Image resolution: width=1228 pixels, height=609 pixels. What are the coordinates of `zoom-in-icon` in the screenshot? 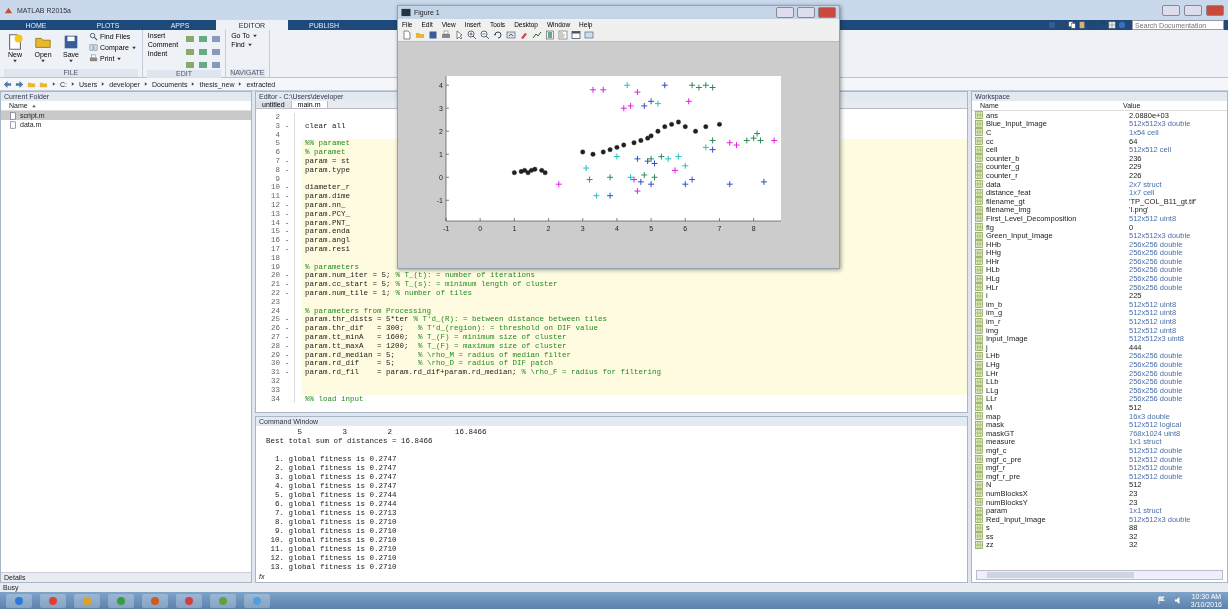 It's located at (472, 35).